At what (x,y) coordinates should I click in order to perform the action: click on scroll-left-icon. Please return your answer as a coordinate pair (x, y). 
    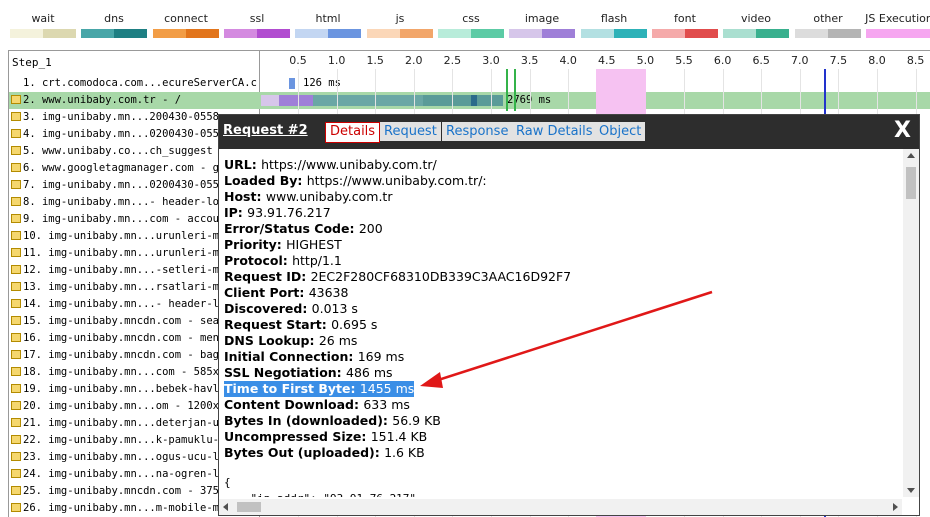
    Looking at the image, I should click on (225, 507).